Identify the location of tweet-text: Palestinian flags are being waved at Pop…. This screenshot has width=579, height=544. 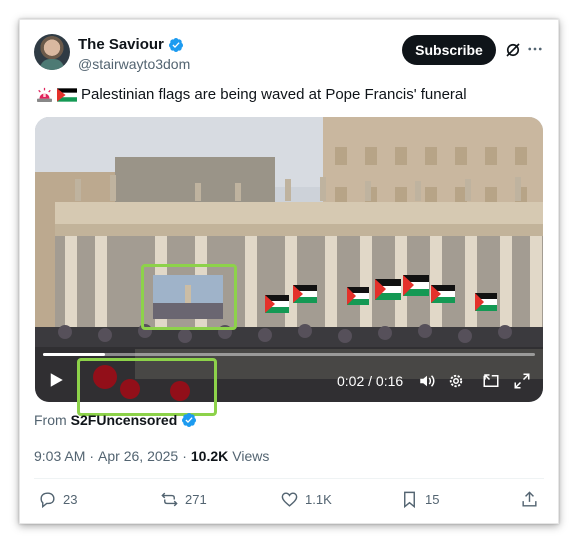
(251, 94).